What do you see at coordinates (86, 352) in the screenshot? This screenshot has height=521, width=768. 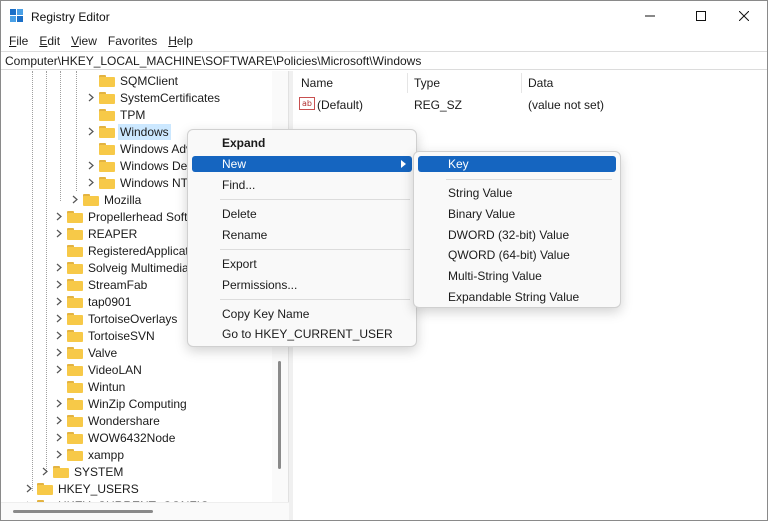 I see `tree-item: Valve` at bounding box center [86, 352].